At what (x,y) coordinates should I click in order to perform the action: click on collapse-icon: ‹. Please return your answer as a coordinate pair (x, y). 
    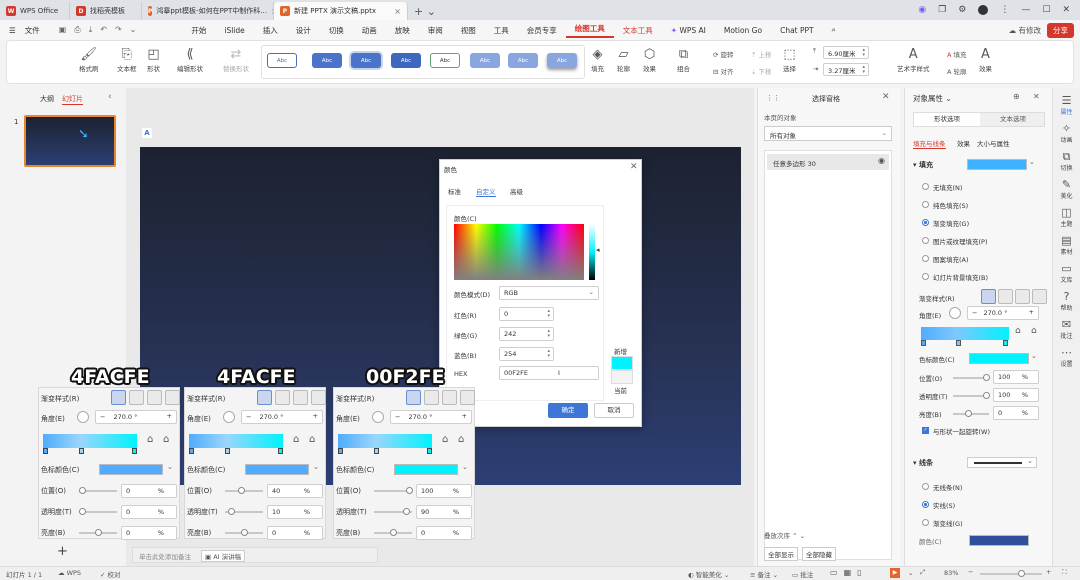
    Looking at the image, I should click on (110, 97).